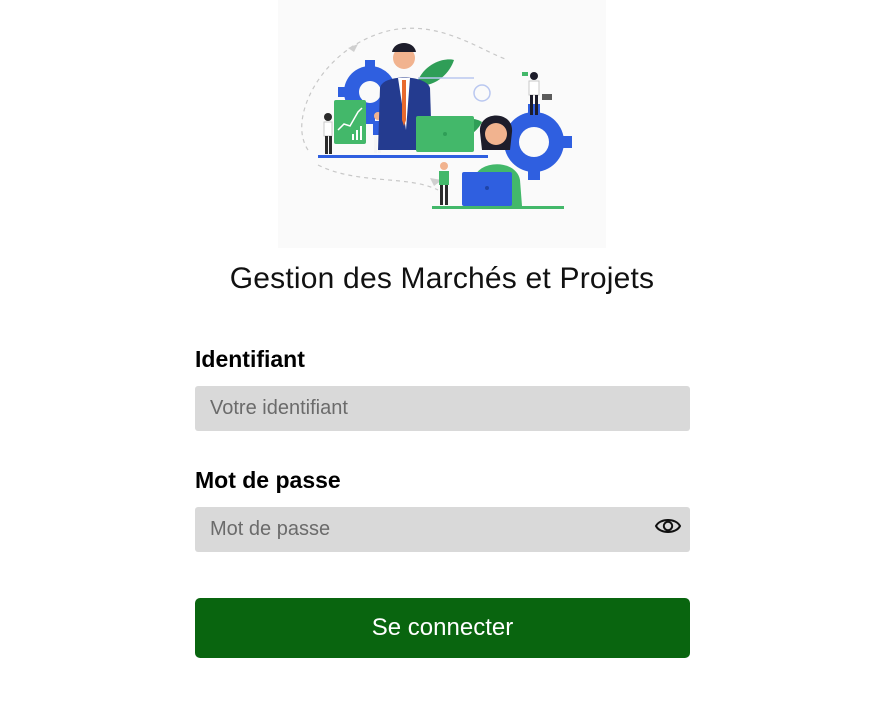 The image size is (872, 715). I want to click on username-label: Identifiant, so click(250, 359).